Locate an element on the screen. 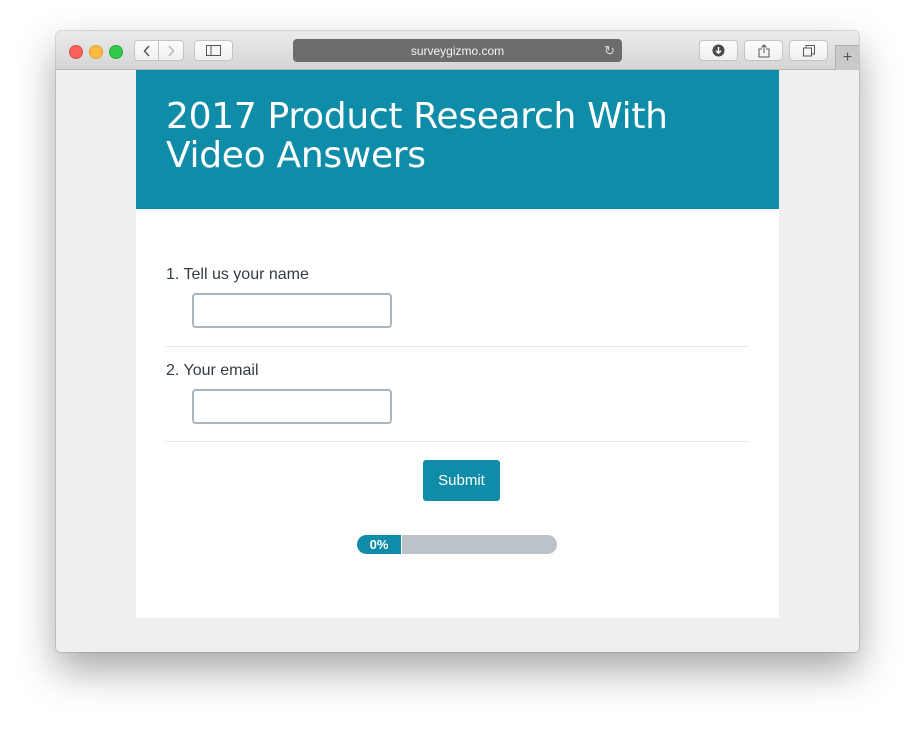  zoom-window-button is located at coordinates (116, 52).